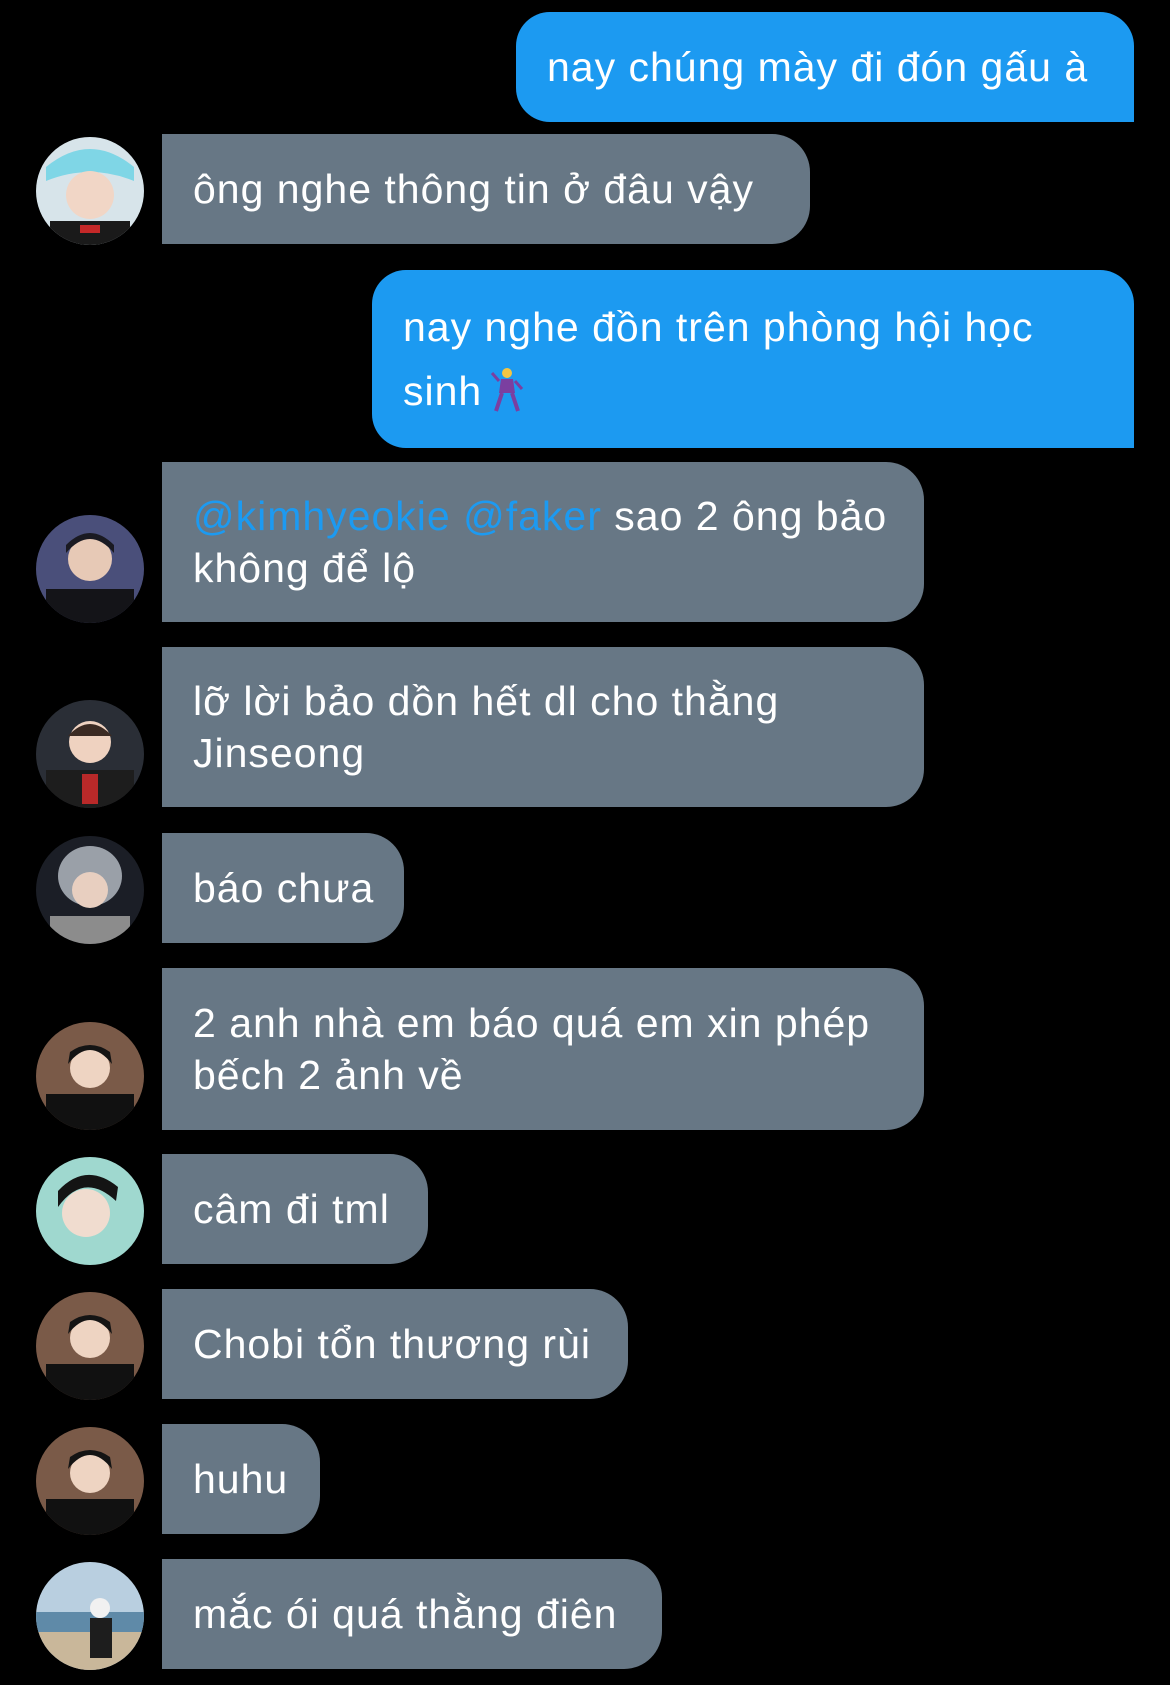 The height and width of the screenshot is (1685, 1170). Describe the element at coordinates (486, 727) in the screenshot. I see `message-text: lỡ lời bảo dồn hết dl cho thằng Jinseong` at that location.